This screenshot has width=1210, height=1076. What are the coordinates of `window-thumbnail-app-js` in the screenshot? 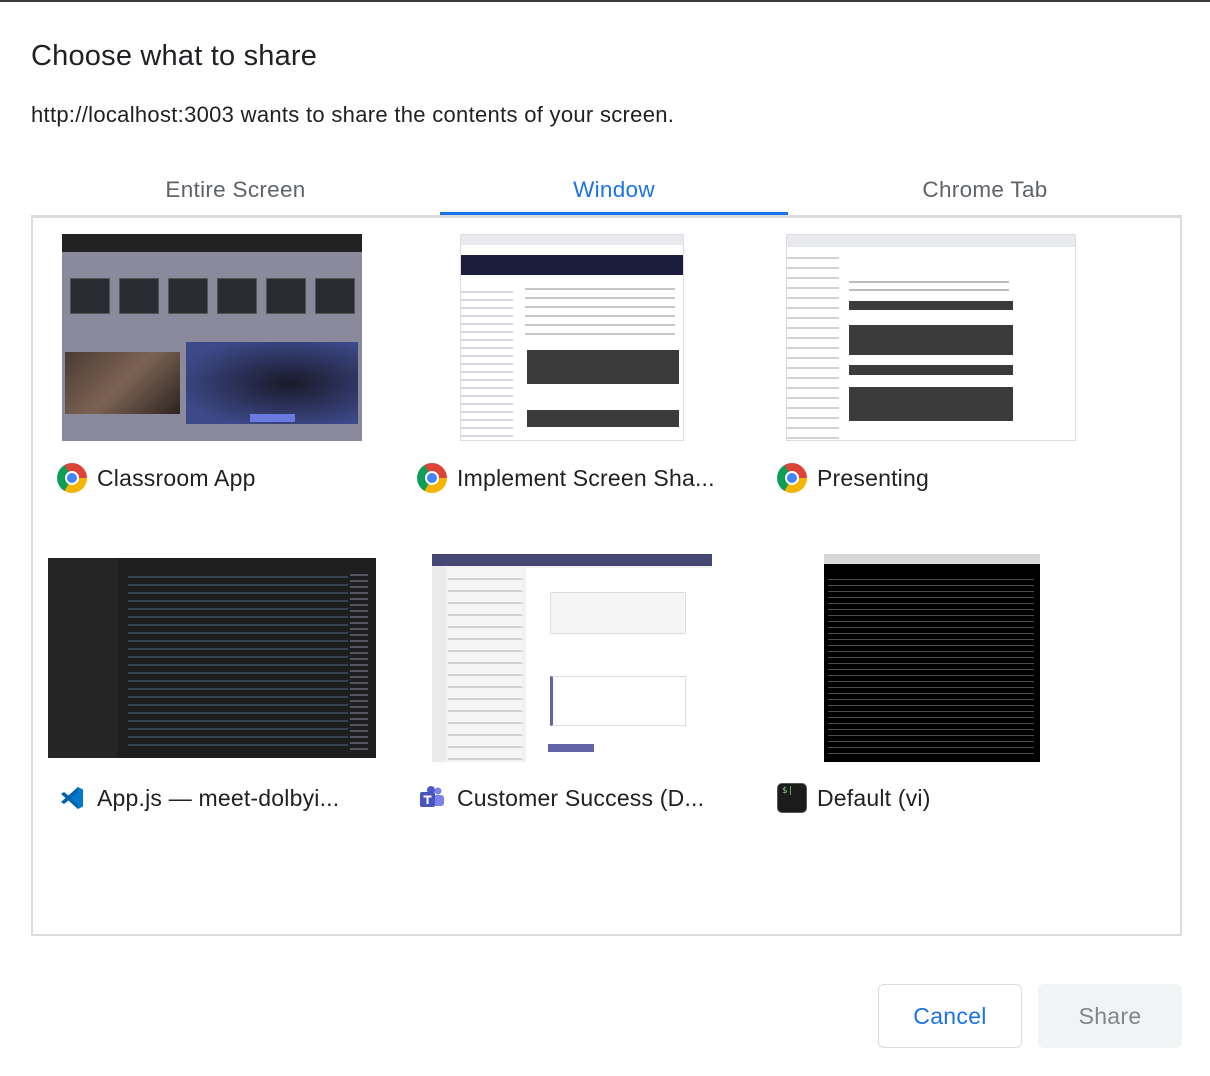 It's located at (212, 658).